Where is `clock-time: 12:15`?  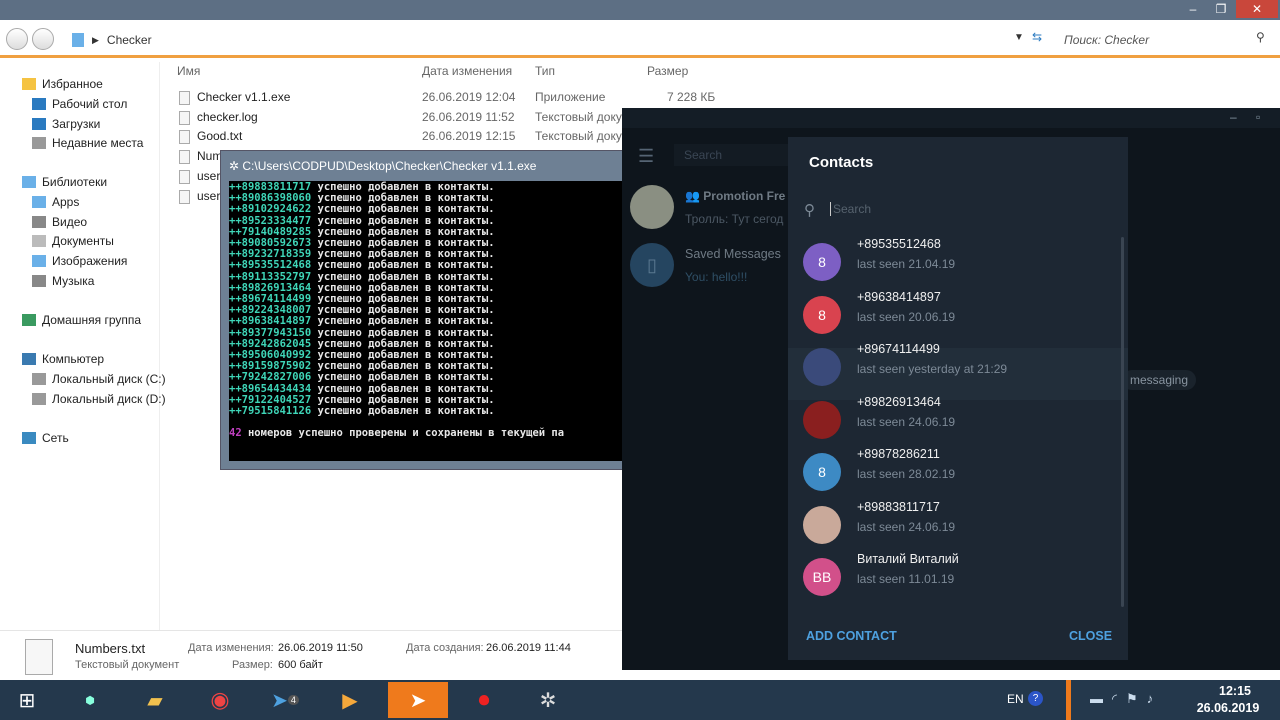
clock-time: 12:15 is located at coordinates (1235, 691).